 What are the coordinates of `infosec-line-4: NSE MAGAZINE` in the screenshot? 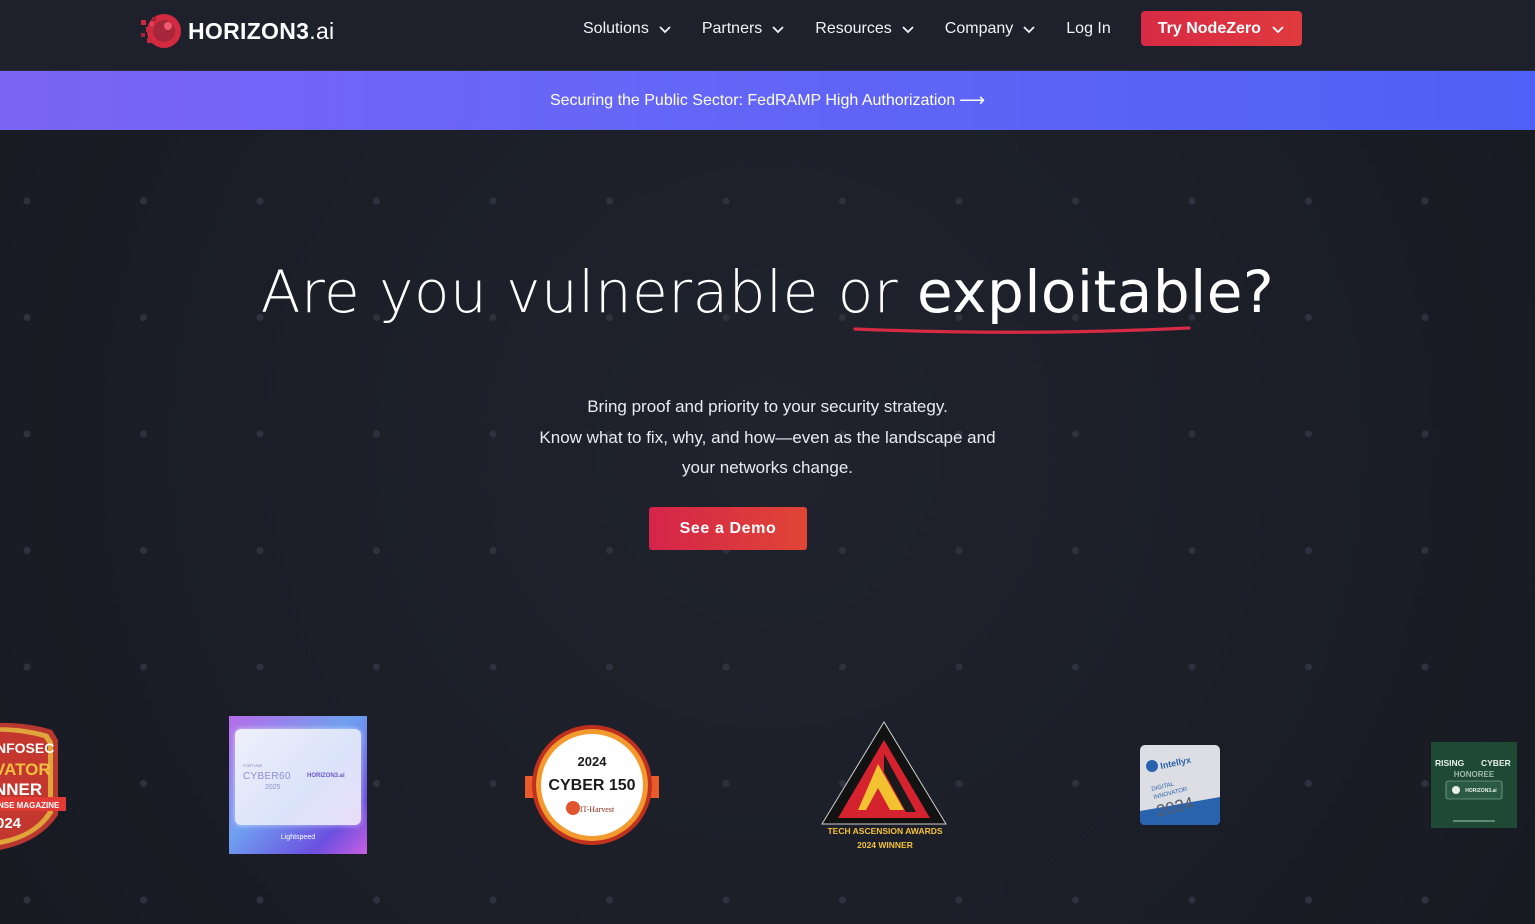 It's located at (30, 805).